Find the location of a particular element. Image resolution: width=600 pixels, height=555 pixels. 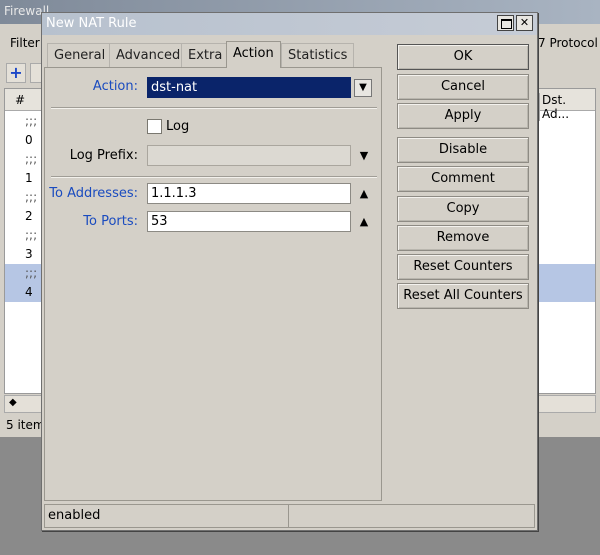

log-checkbox is located at coordinates (154, 126).